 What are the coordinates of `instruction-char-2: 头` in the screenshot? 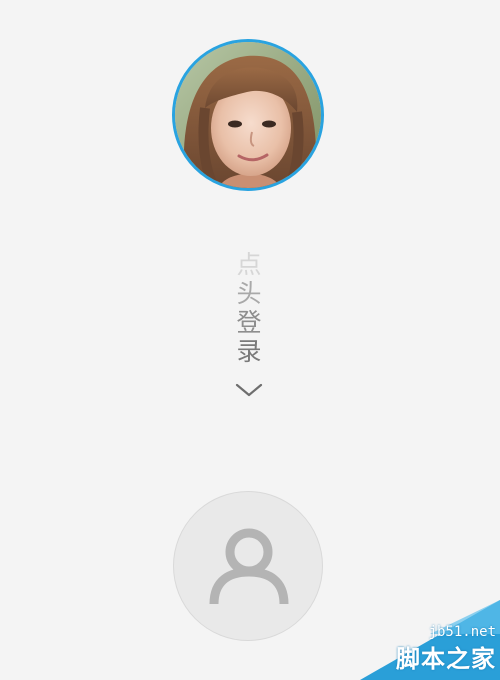 It's located at (249, 293).